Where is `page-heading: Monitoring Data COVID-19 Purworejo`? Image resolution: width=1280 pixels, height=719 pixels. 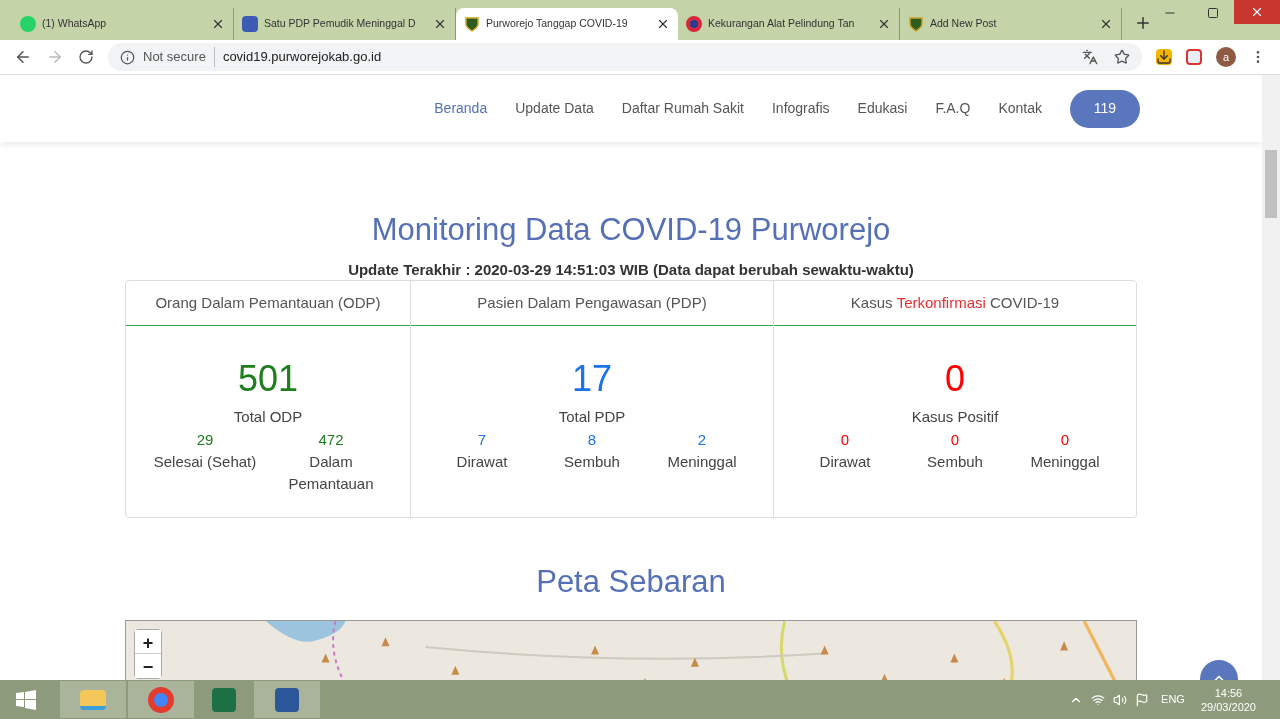 page-heading: Monitoring Data COVID-19 Purworejo is located at coordinates (631, 230).